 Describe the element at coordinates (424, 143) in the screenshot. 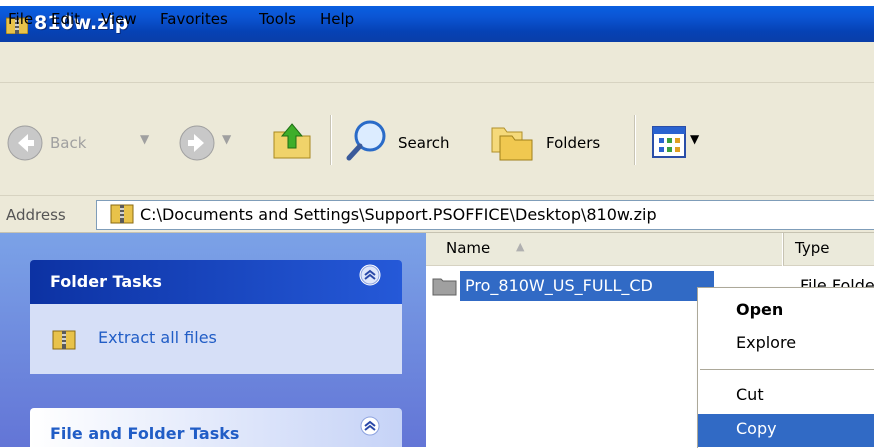

I see `search-button-label: Search` at that location.